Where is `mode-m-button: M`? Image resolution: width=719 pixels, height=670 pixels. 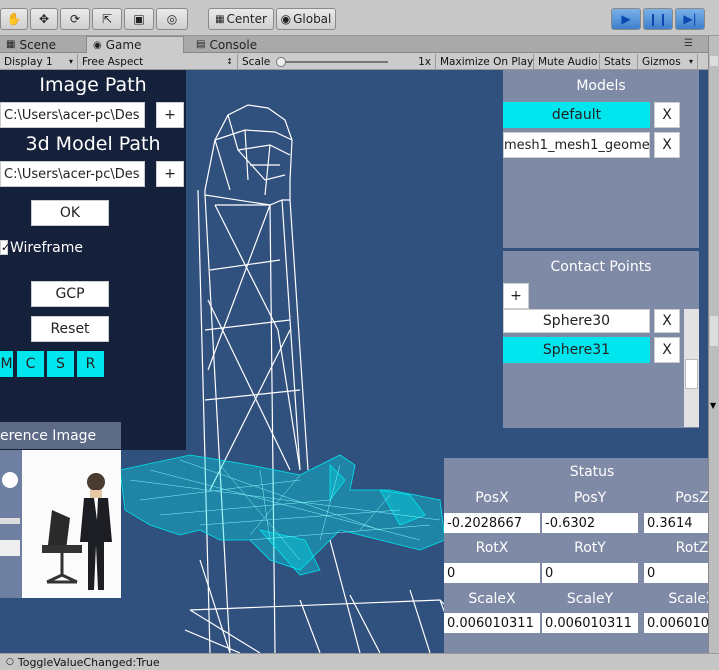 mode-m-button: M is located at coordinates (6, 364).